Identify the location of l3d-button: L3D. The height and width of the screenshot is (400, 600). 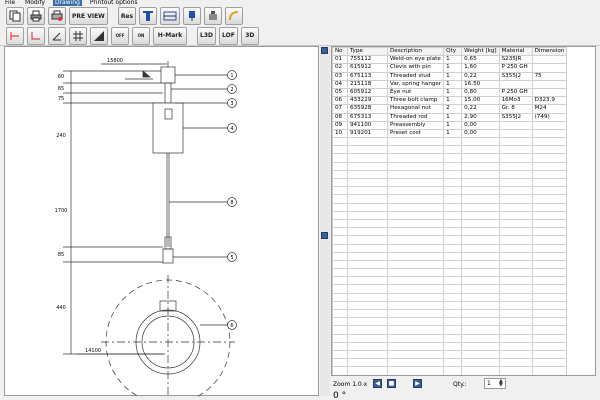
(206, 35).